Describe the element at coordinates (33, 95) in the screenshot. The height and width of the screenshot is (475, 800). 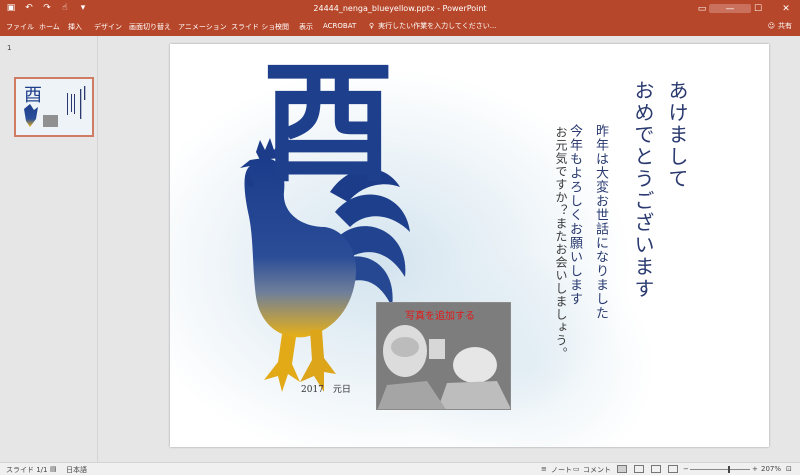
I see `svg-text: 酉` at that location.